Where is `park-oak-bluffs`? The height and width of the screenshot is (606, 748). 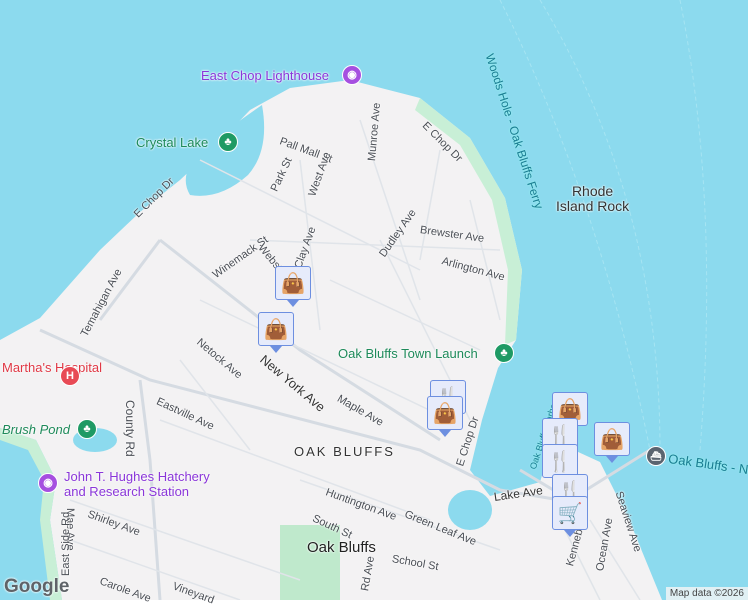 park-oak-bluffs is located at coordinates (310, 562).